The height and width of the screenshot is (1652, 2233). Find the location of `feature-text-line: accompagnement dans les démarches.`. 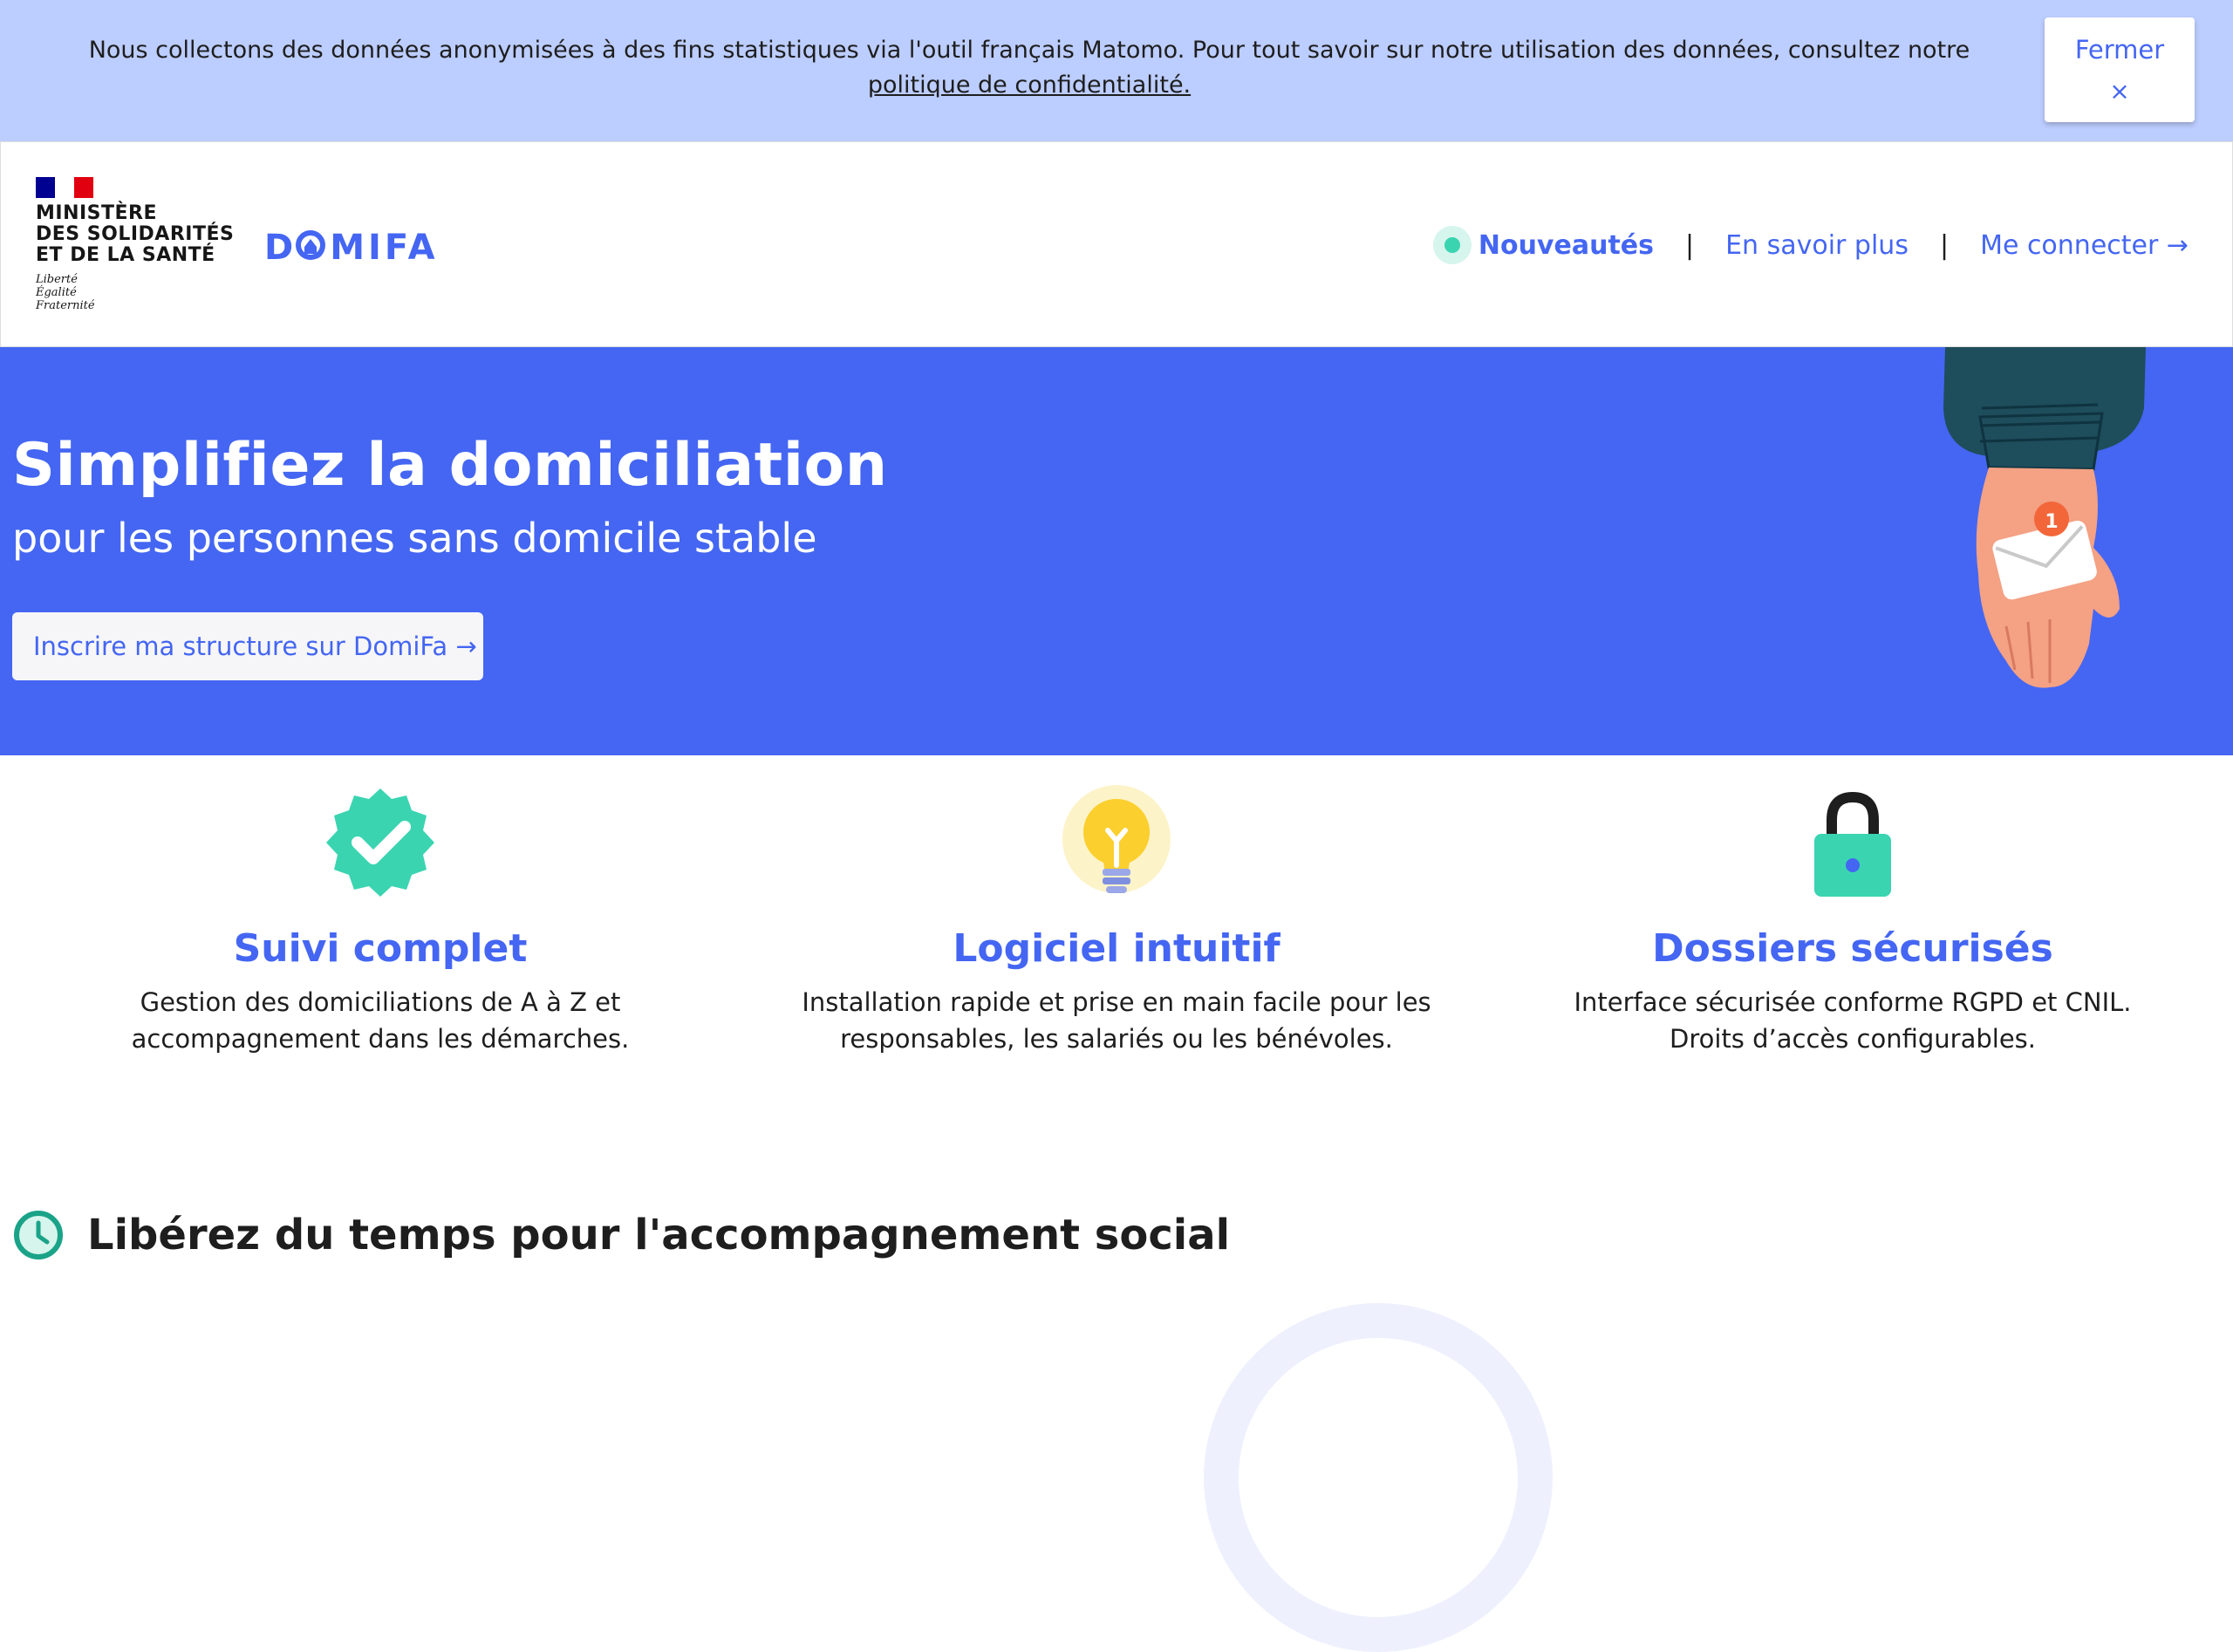

feature-text-line: accompagnement dans les démarches. is located at coordinates (380, 1039).